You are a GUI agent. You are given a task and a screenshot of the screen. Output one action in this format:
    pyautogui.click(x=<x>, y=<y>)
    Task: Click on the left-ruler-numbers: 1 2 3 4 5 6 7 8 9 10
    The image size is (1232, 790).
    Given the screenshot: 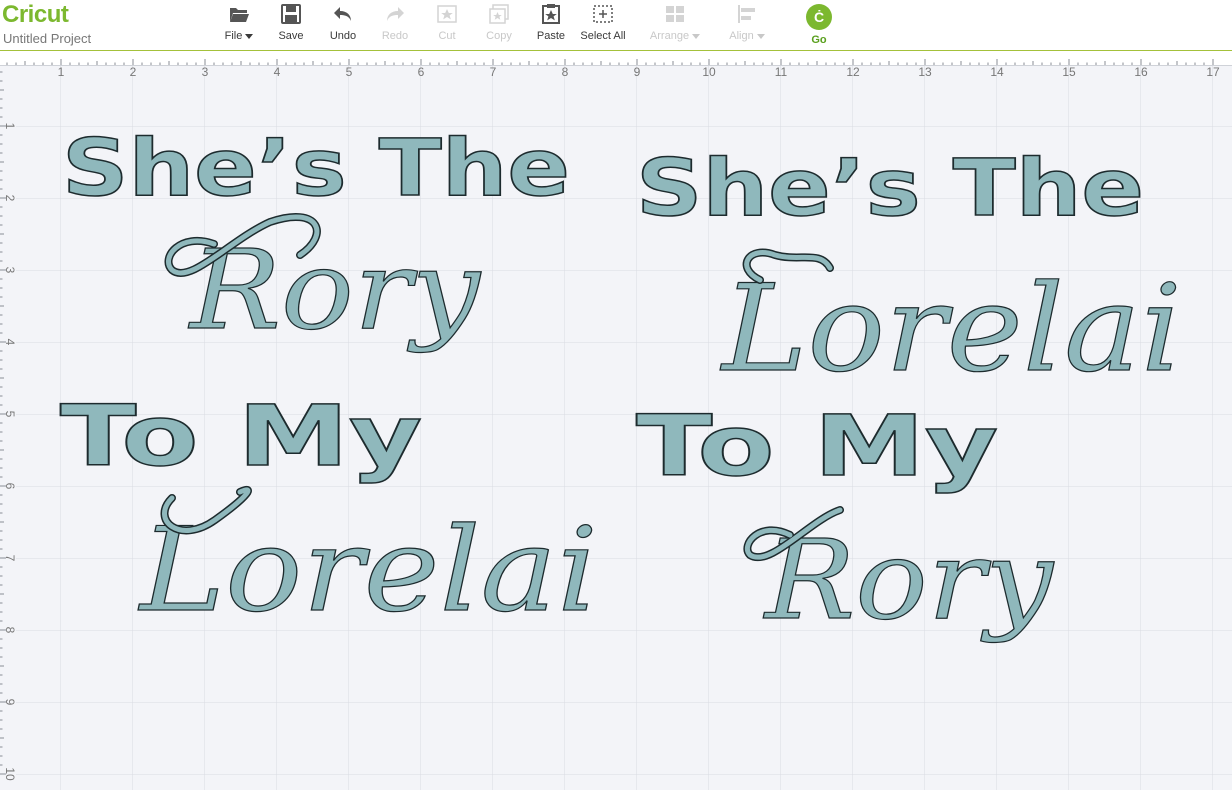 What is the action you would take?
    pyautogui.click(x=10, y=452)
    